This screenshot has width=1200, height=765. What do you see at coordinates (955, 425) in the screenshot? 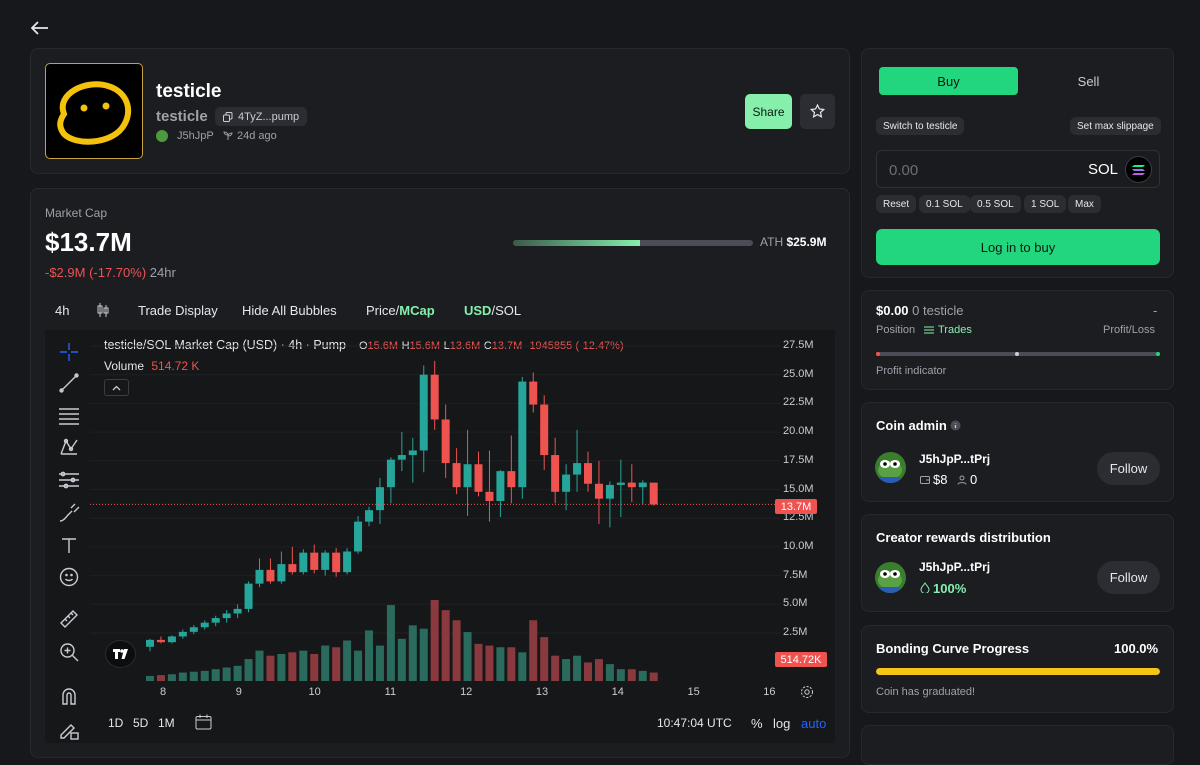
I see `info-icon` at bounding box center [955, 425].